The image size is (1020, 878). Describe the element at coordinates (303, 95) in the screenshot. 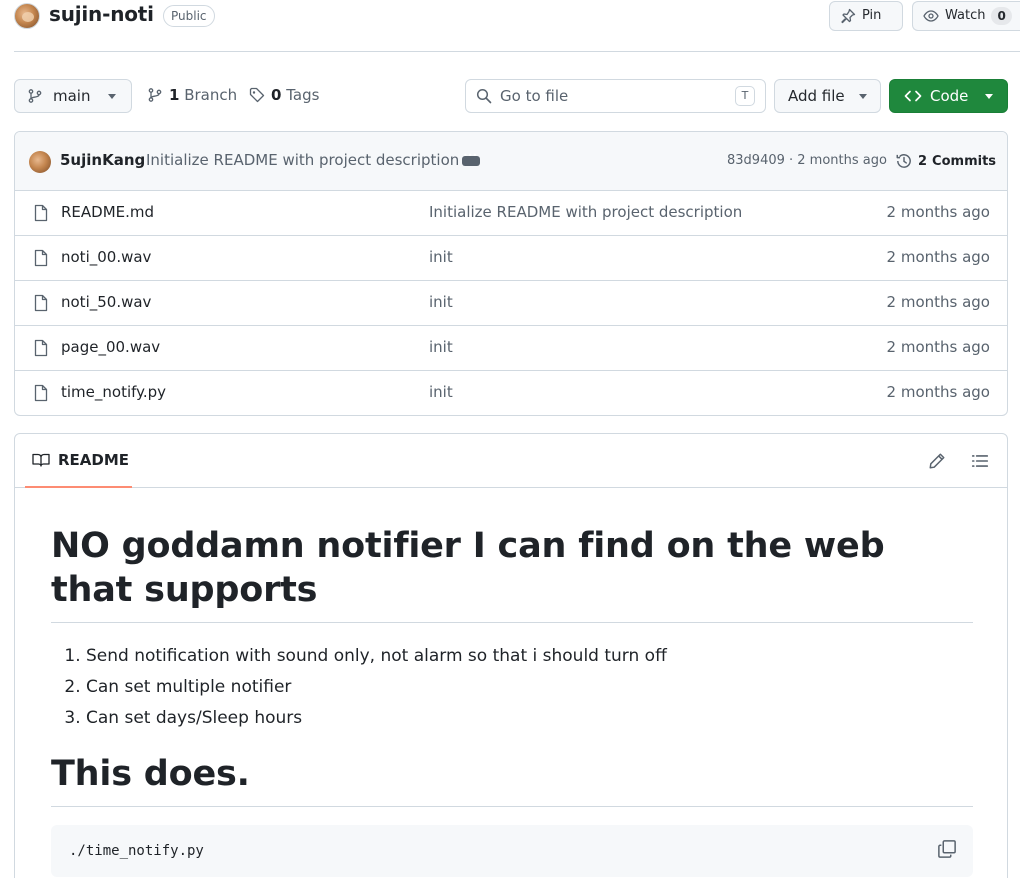

I see `tag-label: Tags` at that location.